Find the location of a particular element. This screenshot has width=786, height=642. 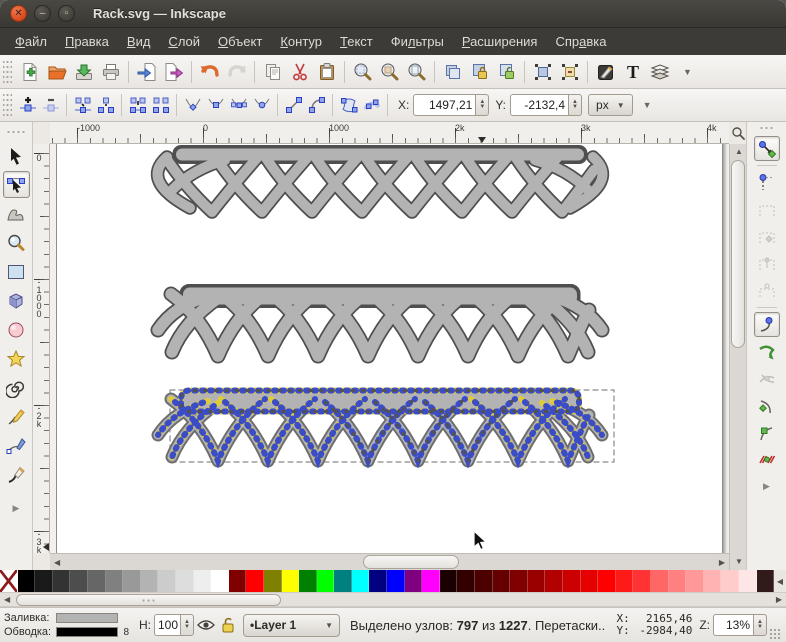

menu-item: Объект is located at coordinates (240, 41).